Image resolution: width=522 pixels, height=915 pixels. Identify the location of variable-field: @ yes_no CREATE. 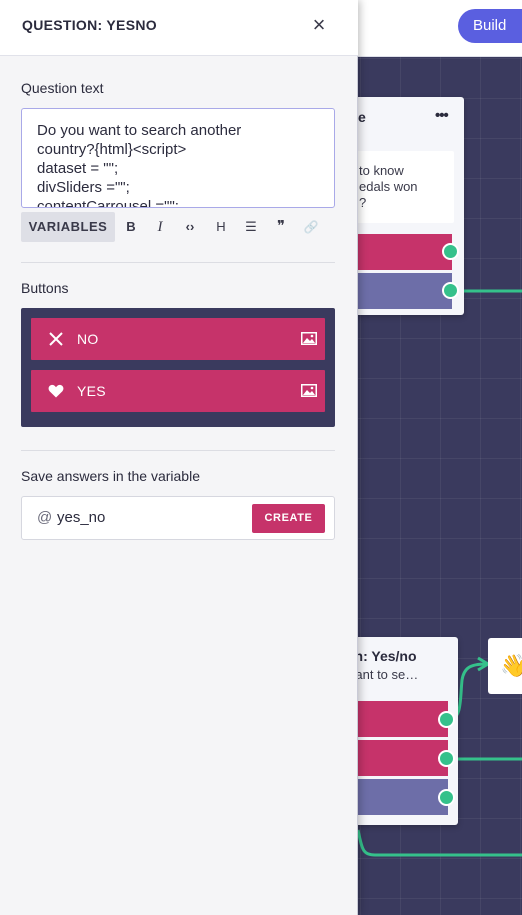
(178, 518).